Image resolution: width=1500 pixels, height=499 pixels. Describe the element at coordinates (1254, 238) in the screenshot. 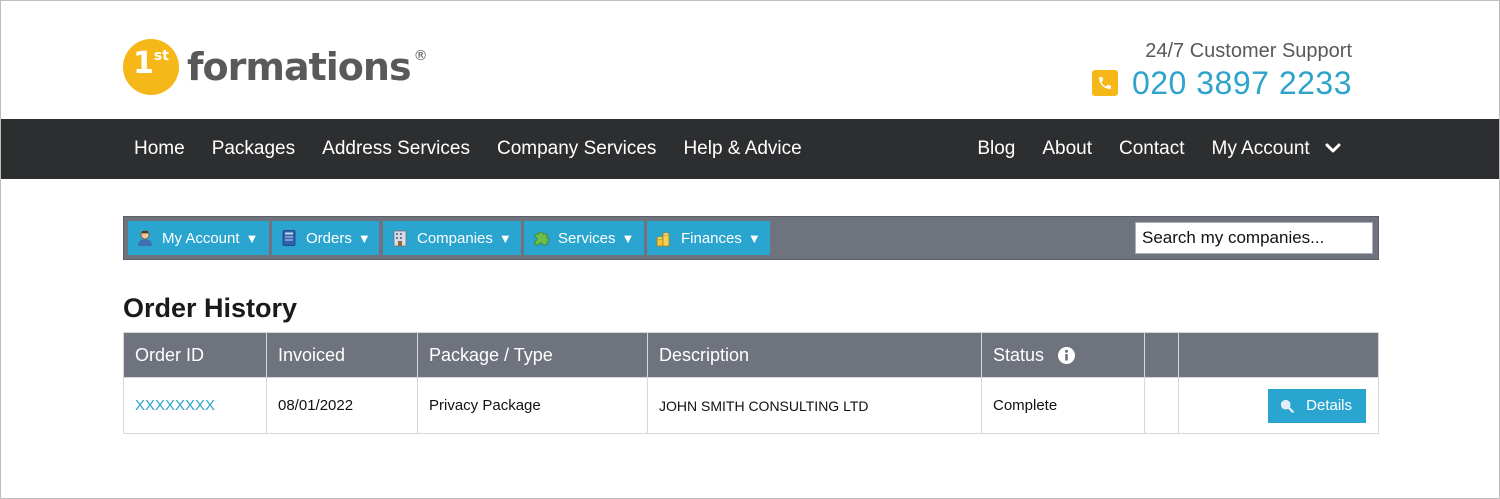

I see `search-companies-input` at that location.